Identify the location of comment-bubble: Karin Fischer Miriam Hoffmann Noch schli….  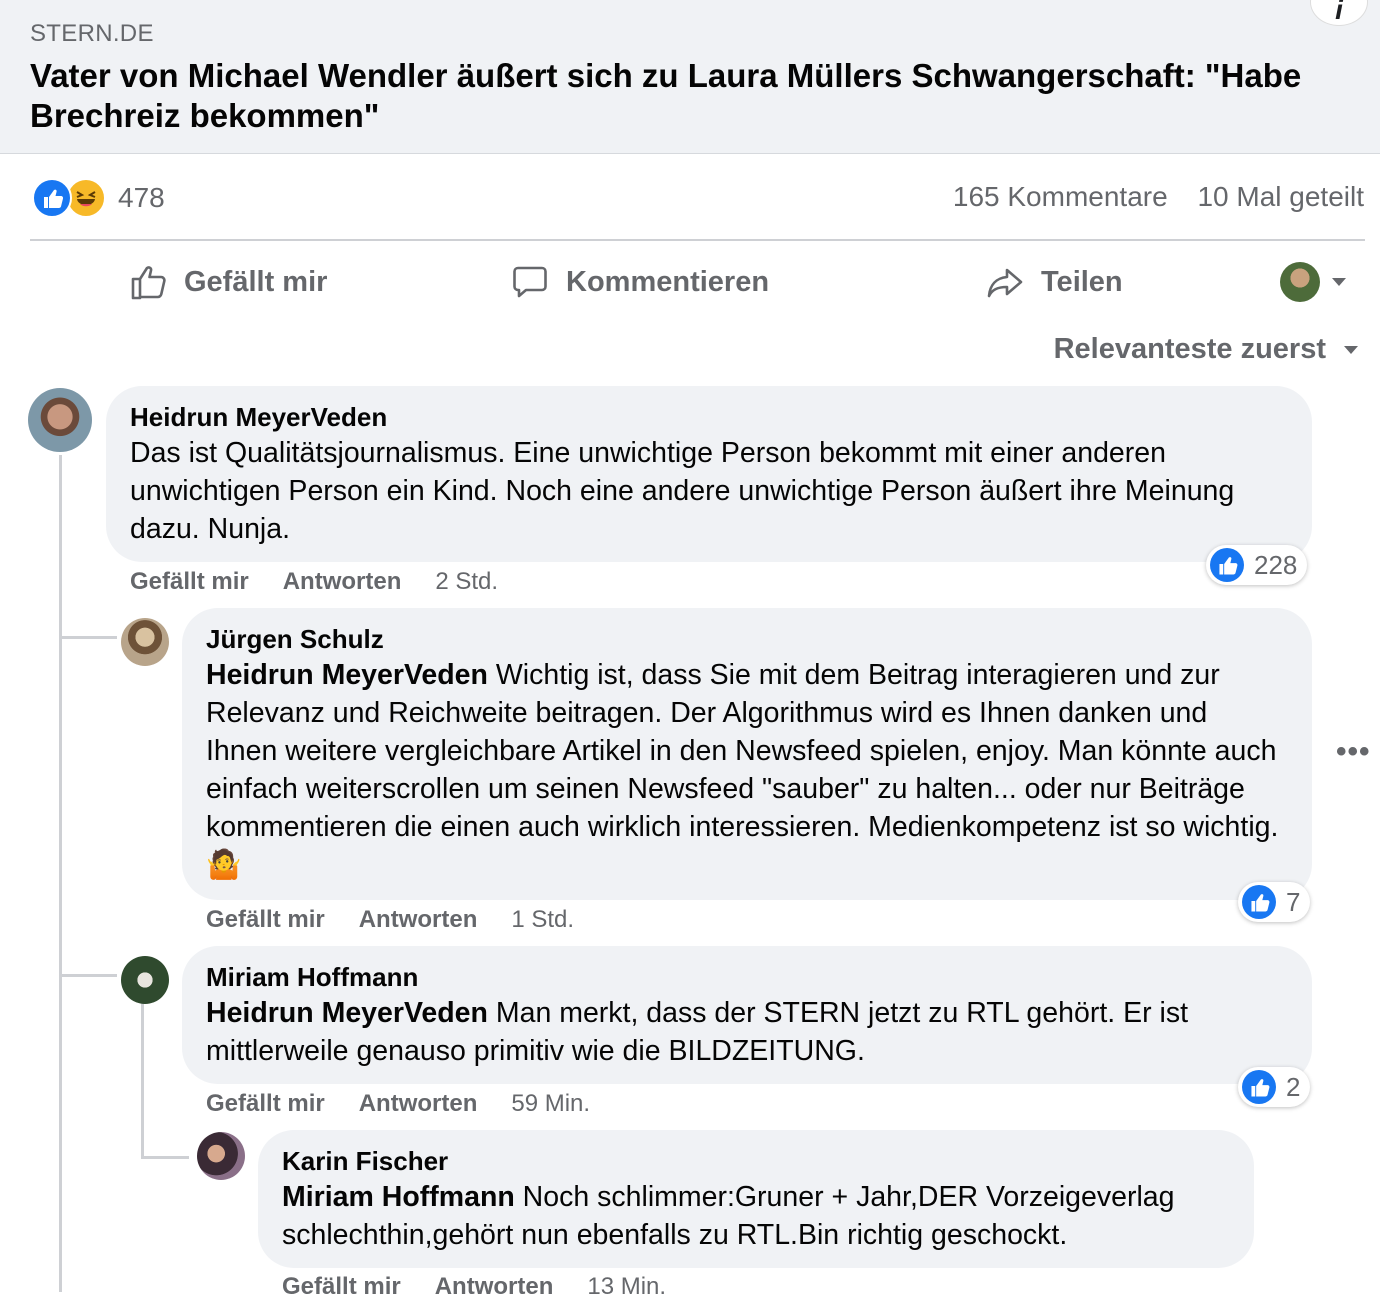
(756, 1199).